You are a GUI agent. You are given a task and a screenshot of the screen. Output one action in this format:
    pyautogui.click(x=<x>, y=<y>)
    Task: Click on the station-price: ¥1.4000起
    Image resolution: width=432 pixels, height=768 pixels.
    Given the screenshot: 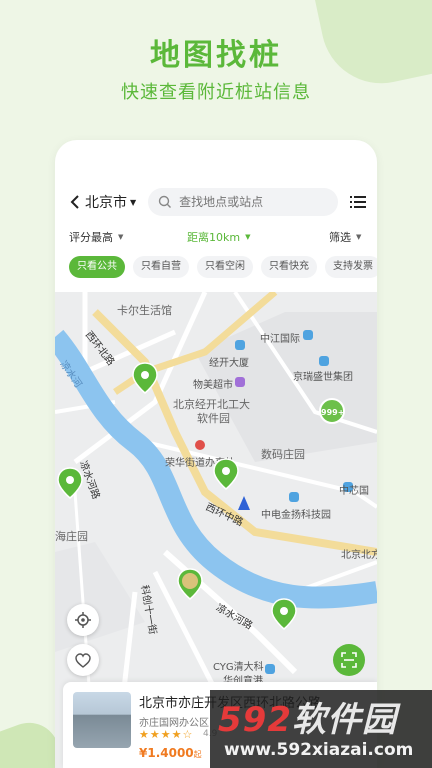 What is the action you would take?
    pyautogui.click(x=170, y=753)
    